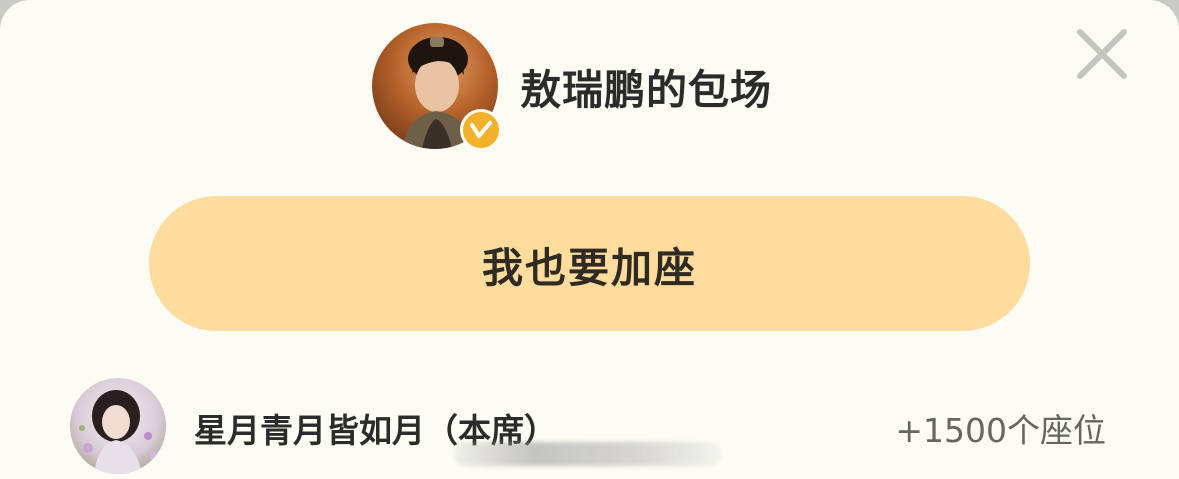  I want to click on seat-count: +1500个座位, so click(1000, 430).